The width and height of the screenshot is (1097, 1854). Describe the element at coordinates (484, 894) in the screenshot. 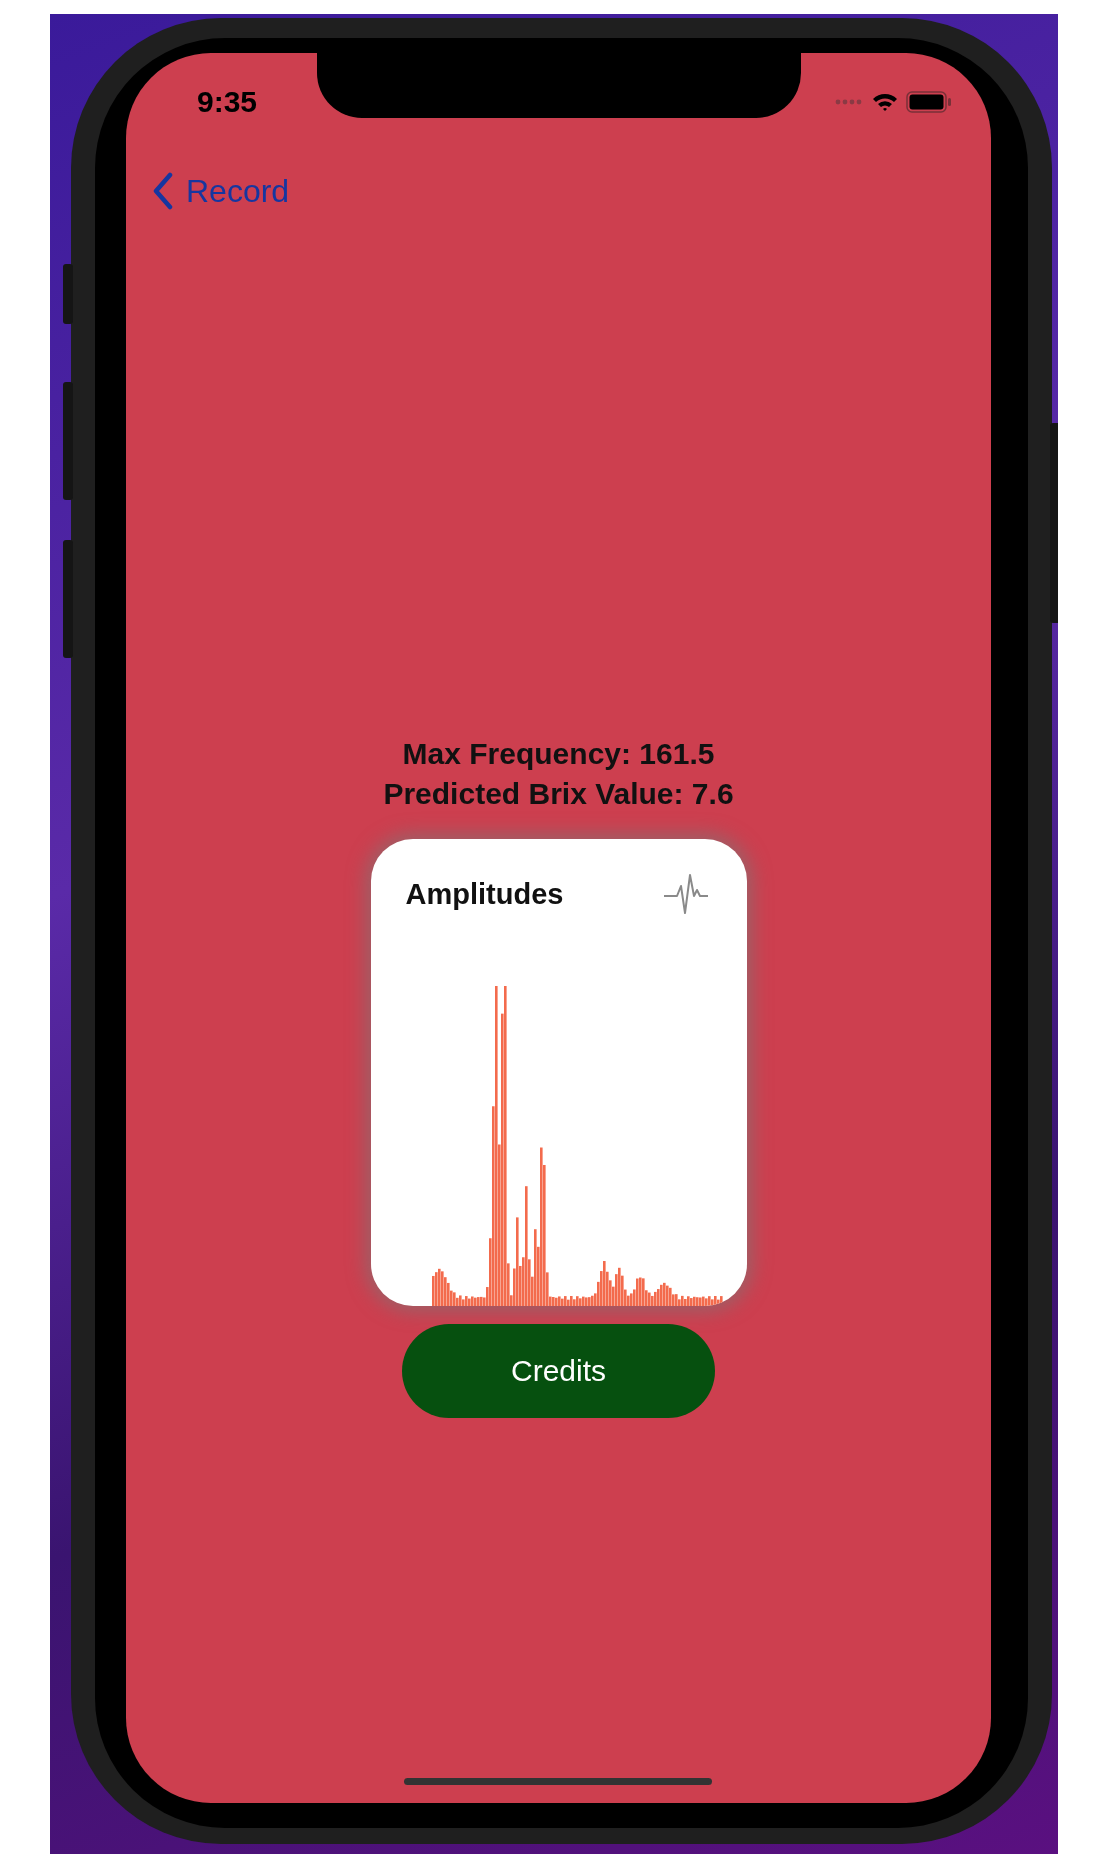

I see `card-title: Amplitudes` at that location.